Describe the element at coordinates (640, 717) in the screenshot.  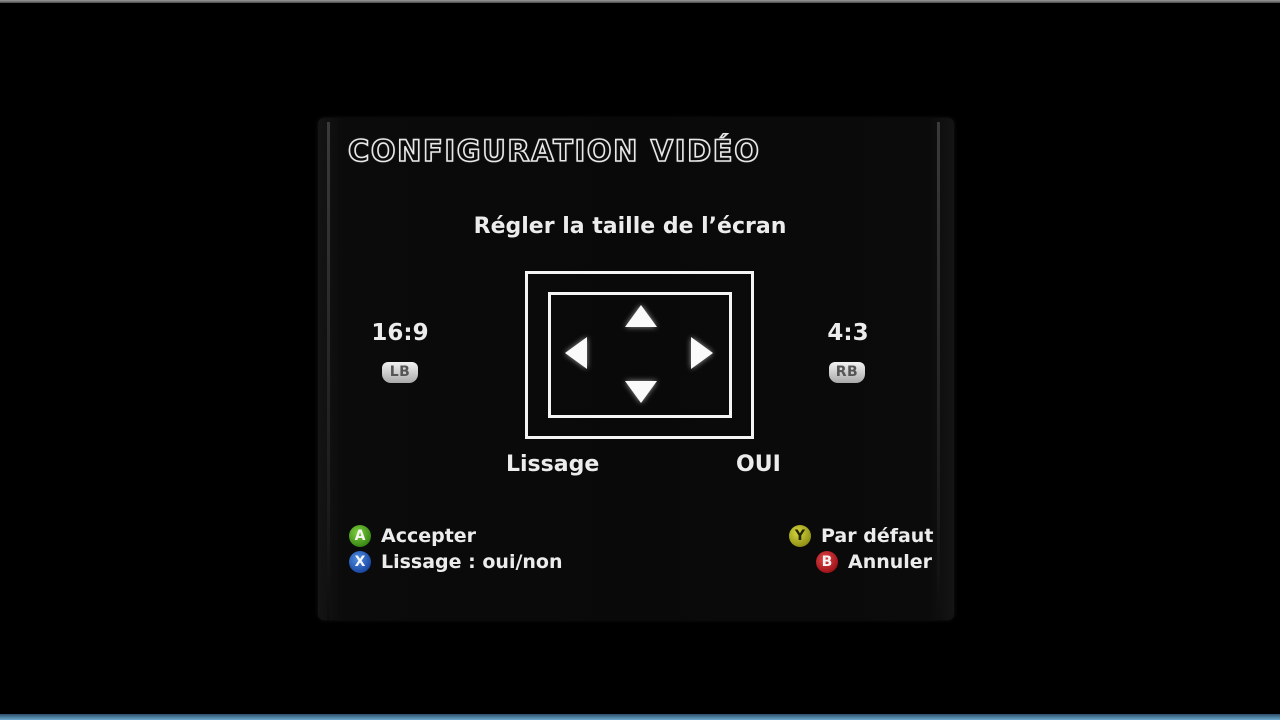
I see `bottom-border` at that location.